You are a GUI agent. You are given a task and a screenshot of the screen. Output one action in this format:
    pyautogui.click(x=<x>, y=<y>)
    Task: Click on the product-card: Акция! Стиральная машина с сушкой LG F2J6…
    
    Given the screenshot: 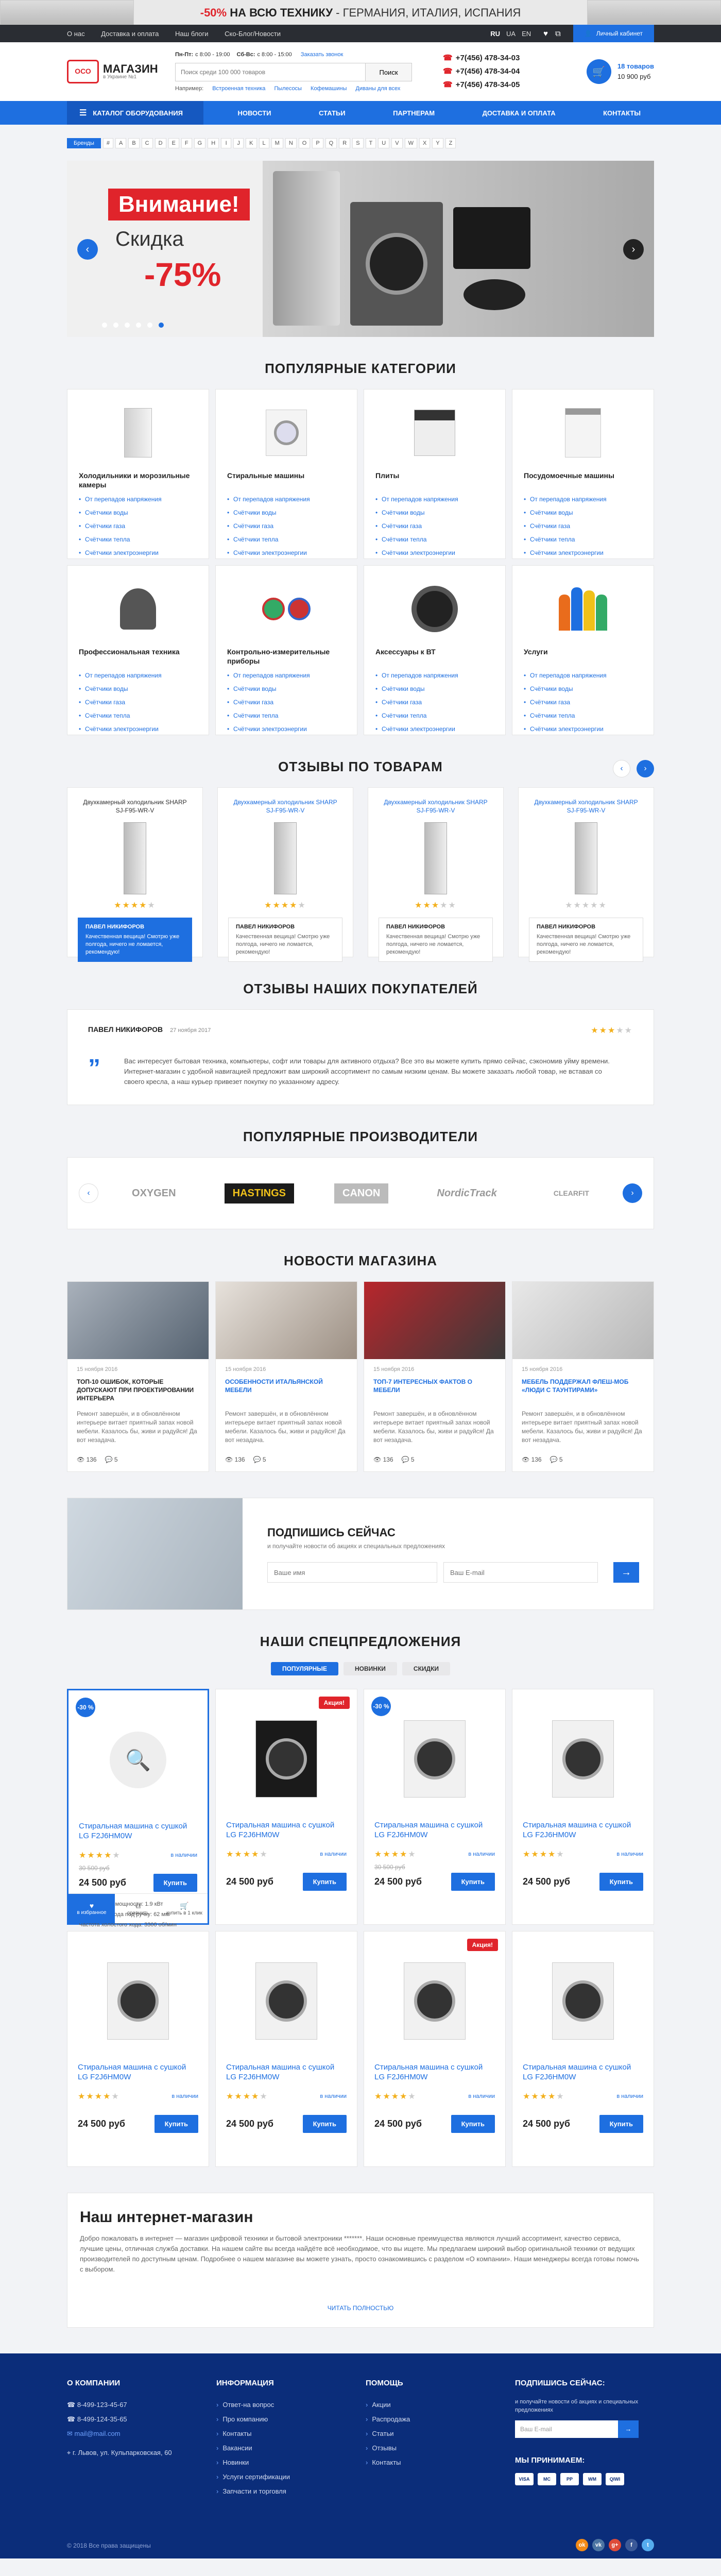 What is the action you would take?
    pyautogui.click(x=435, y=2049)
    